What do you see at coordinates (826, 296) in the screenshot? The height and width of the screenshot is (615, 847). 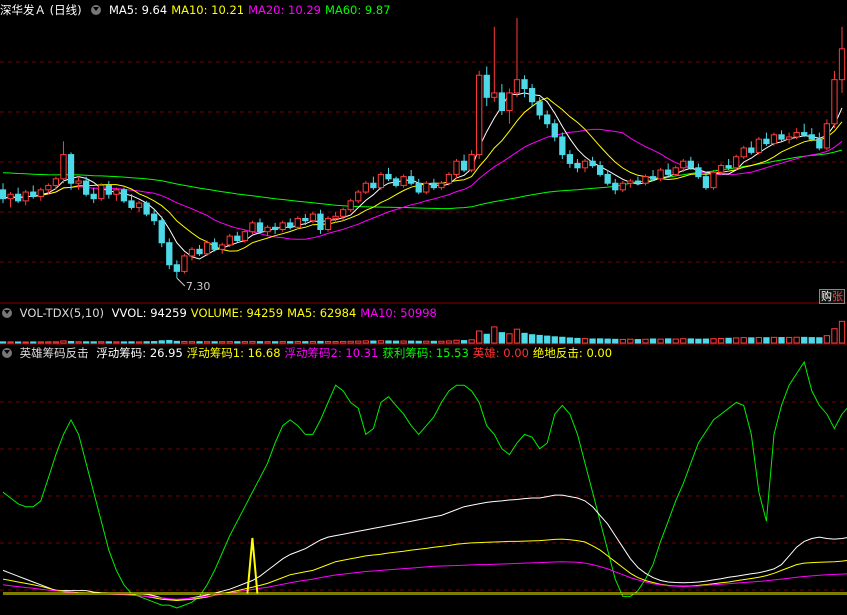 I see `badge-buy: 购` at bounding box center [826, 296].